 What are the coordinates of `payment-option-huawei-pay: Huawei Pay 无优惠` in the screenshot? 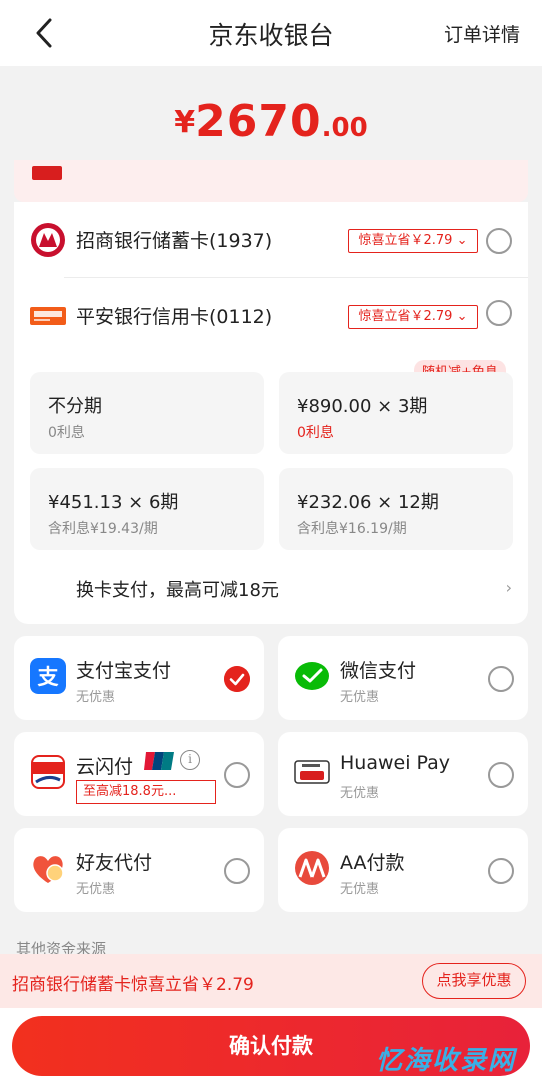 It's located at (403, 774).